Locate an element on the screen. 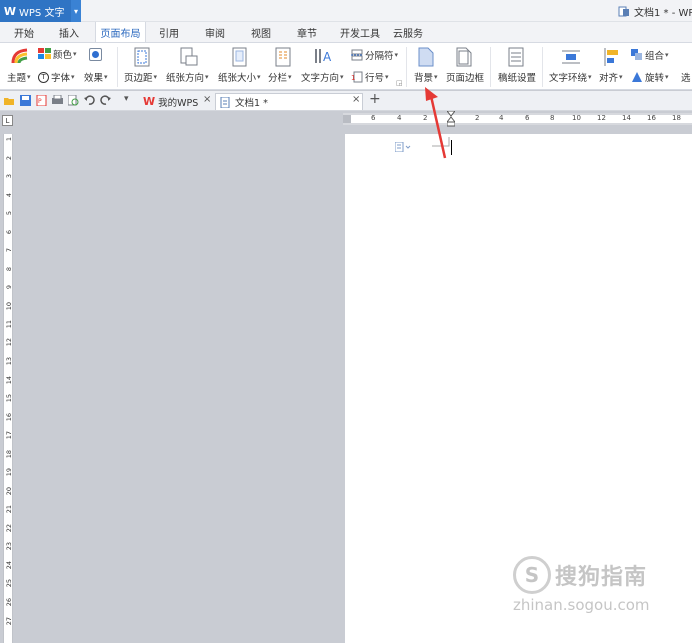 The image size is (692, 643). paper-size-button: 纸张大小 ▾ is located at coordinates (239, 77).